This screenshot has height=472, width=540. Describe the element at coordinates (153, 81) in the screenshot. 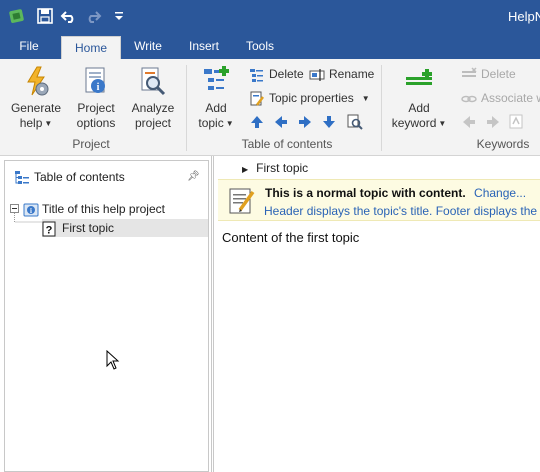

I see `analyze-project-icon` at that location.